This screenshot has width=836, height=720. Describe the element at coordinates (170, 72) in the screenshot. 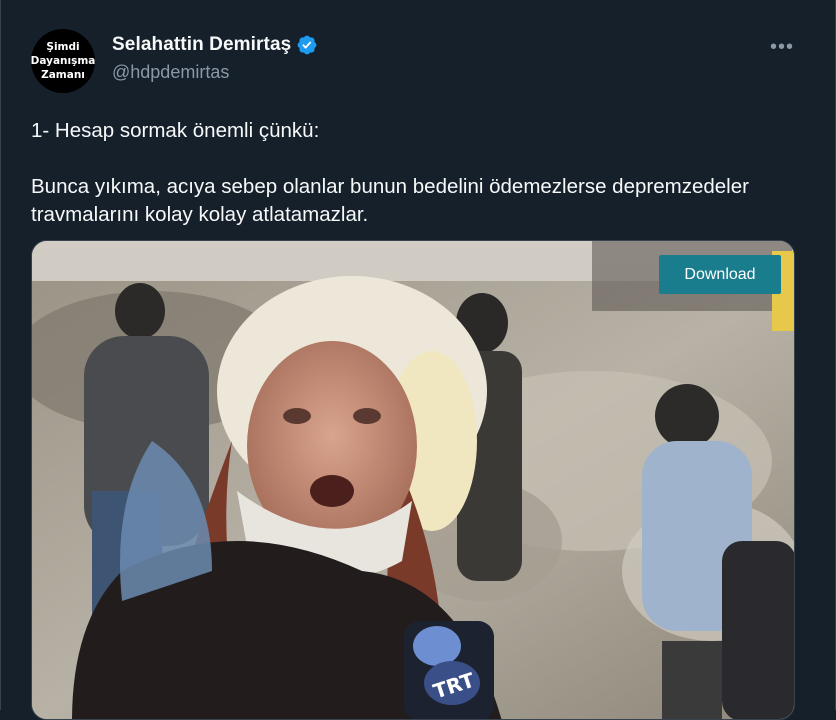

I see `author-handle: @hdpdemirtas` at that location.